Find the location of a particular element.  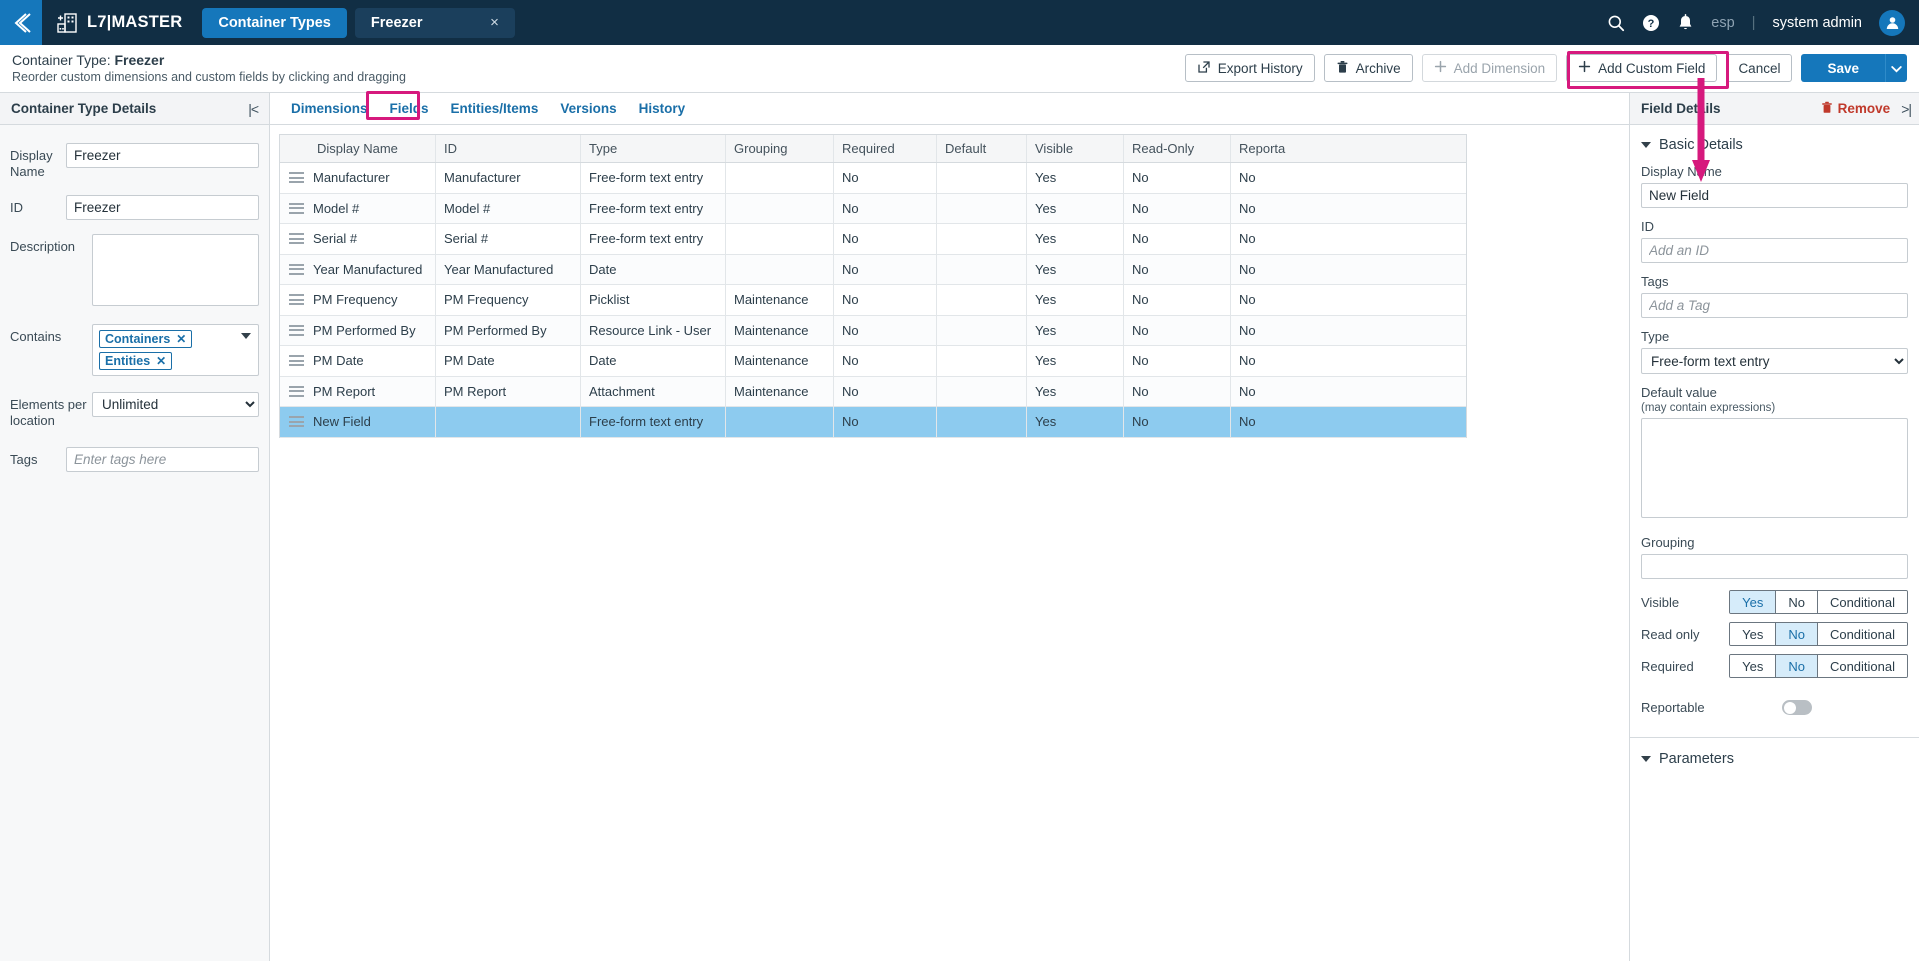

reportable-toggle is located at coordinates (1797, 707).